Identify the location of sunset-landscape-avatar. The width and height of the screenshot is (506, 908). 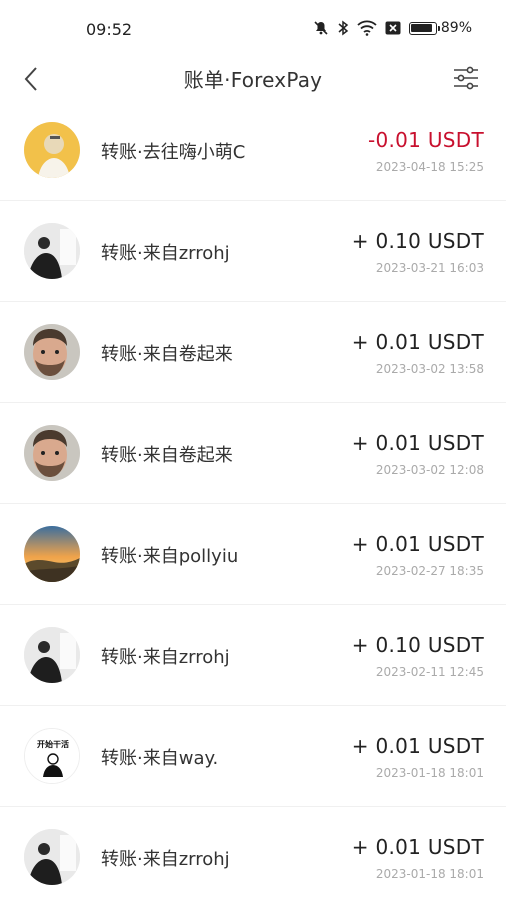
(52, 554).